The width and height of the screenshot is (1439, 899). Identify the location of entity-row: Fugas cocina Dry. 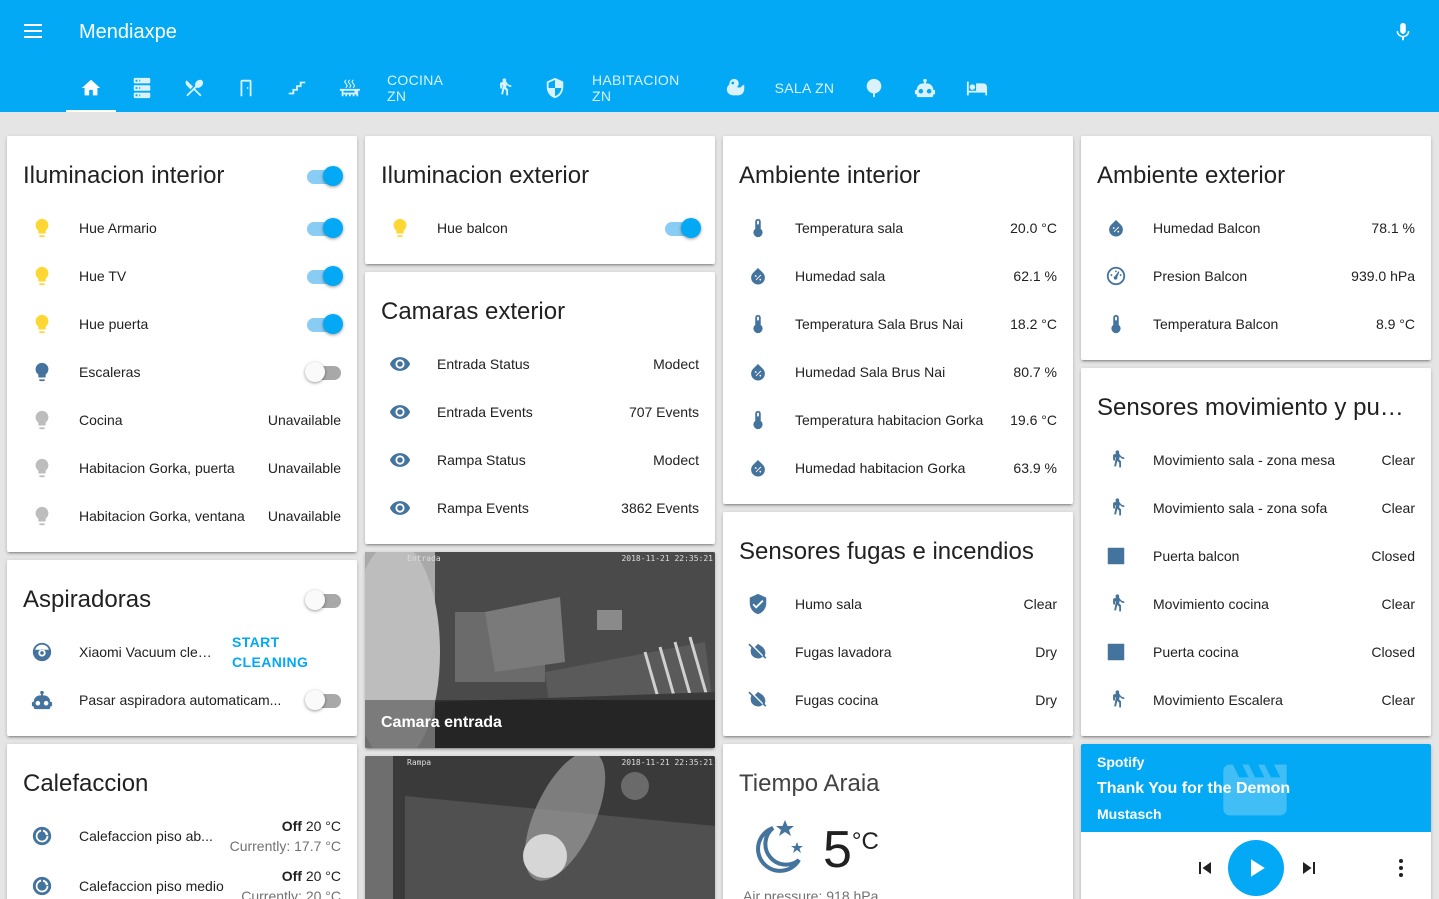
(898, 700).